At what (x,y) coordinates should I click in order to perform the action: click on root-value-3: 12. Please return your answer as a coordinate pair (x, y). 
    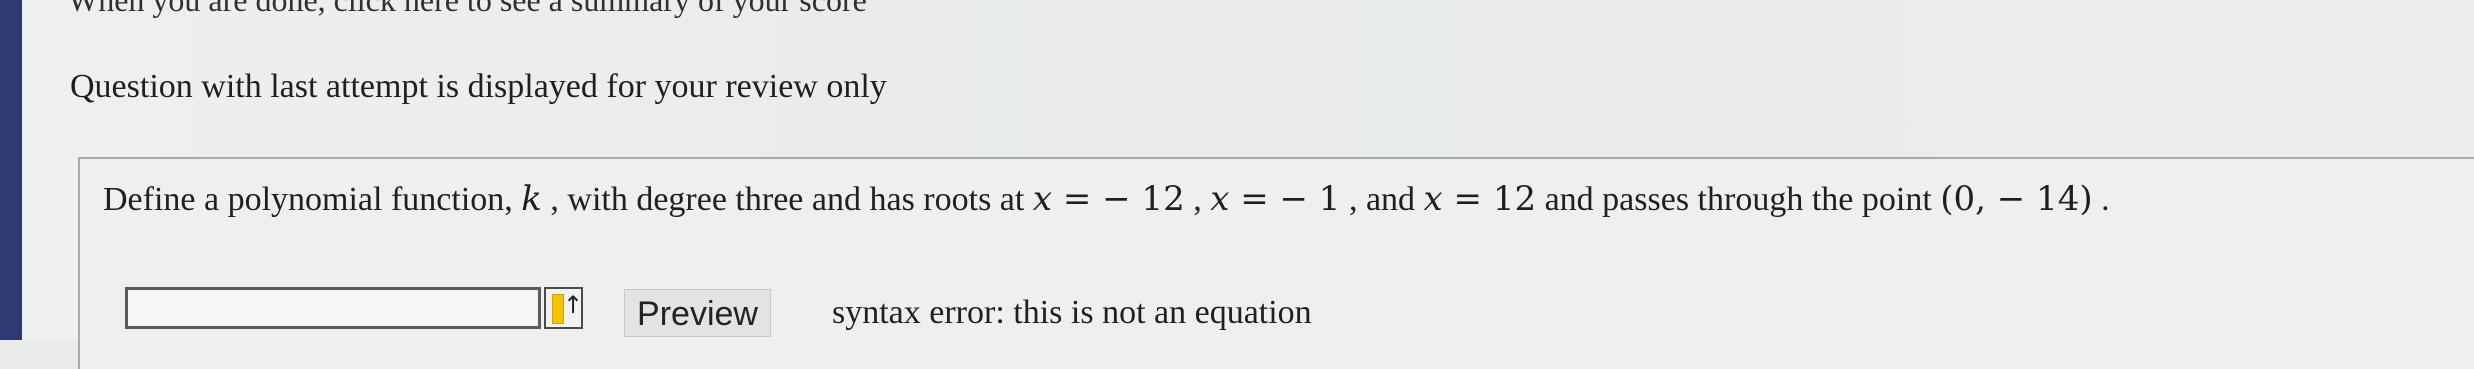
    Looking at the image, I should click on (1514, 199).